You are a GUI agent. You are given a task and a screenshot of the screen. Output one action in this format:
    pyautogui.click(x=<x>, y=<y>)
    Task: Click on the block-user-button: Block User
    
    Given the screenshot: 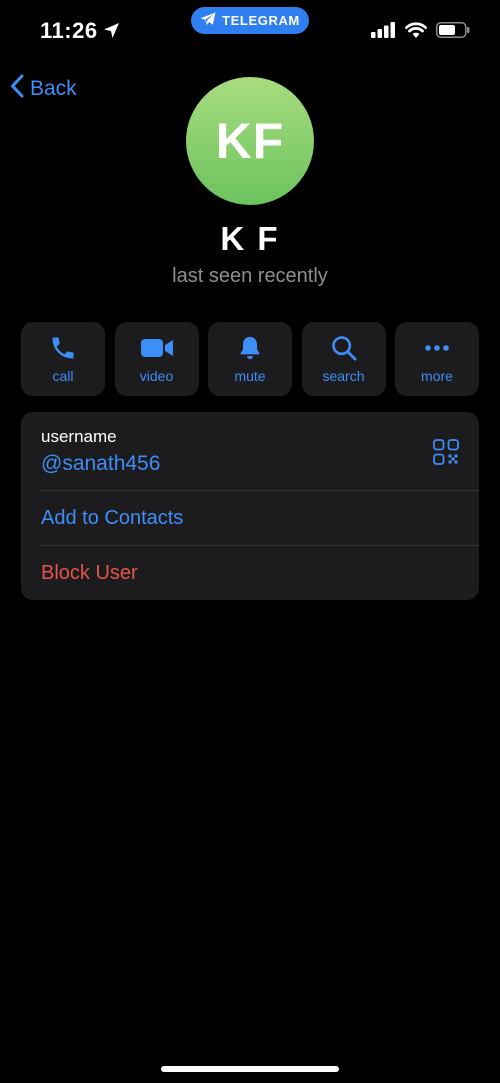 What is the action you would take?
    pyautogui.click(x=250, y=573)
    